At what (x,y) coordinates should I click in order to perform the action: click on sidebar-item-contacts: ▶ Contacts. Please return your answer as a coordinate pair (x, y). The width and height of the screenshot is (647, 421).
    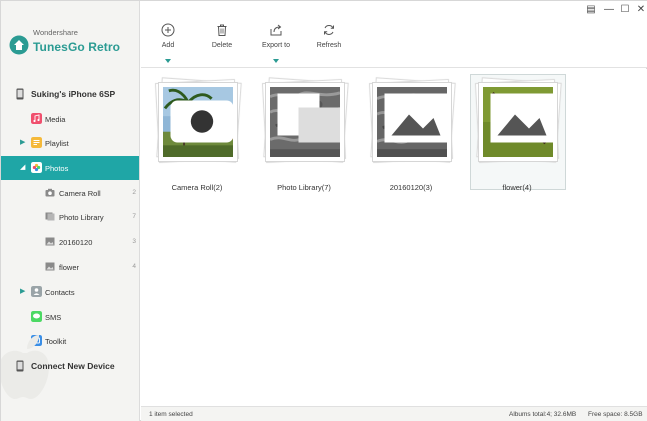
    Looking at the image, I should click on (70, 292).